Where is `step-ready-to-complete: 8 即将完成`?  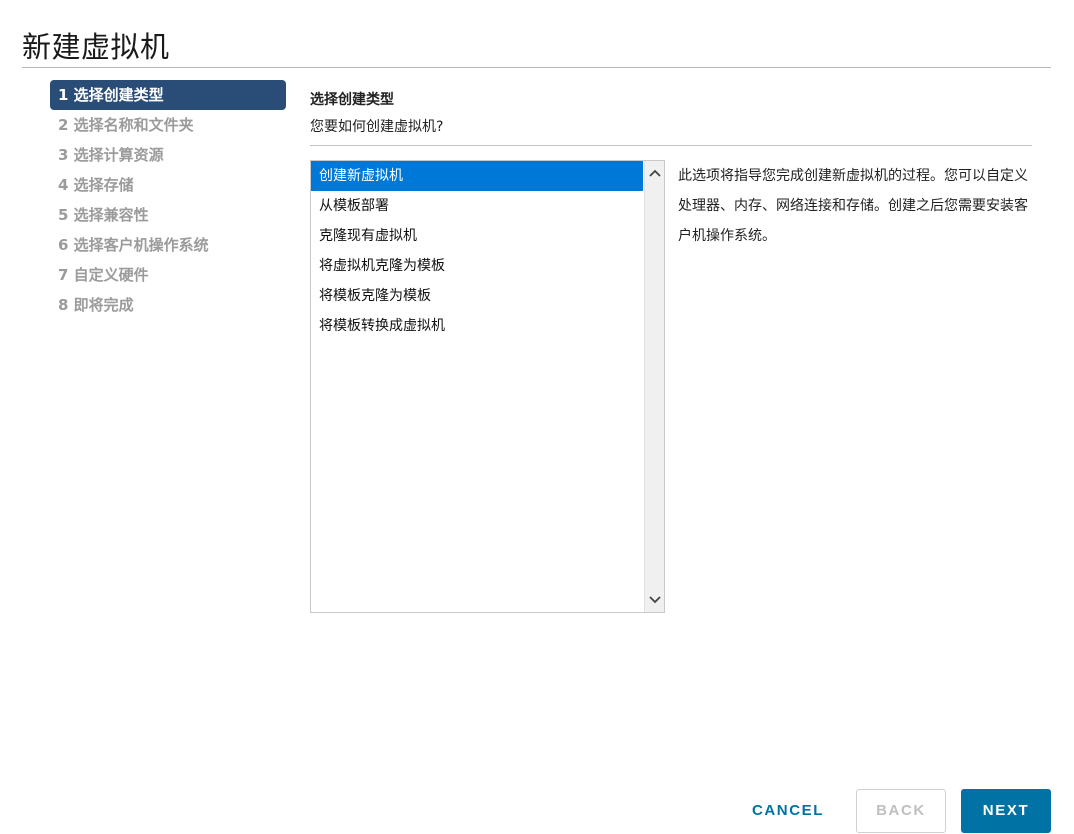 step-ready-to-complete: 8 即将完成 is located at coordinates (96, 305).